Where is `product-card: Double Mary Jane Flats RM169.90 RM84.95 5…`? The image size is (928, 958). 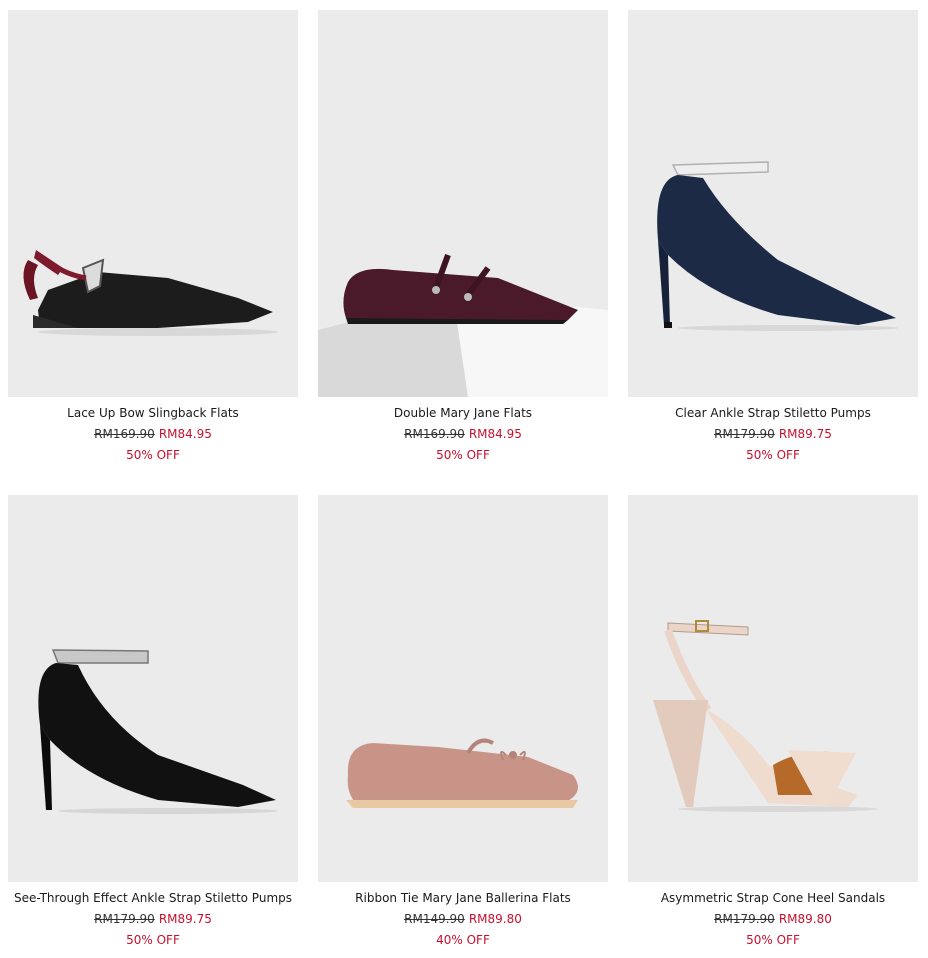
product-card: Double Mary Jane Flats RM169.90 RM84.95 5… is located at coordinates (463, 236).